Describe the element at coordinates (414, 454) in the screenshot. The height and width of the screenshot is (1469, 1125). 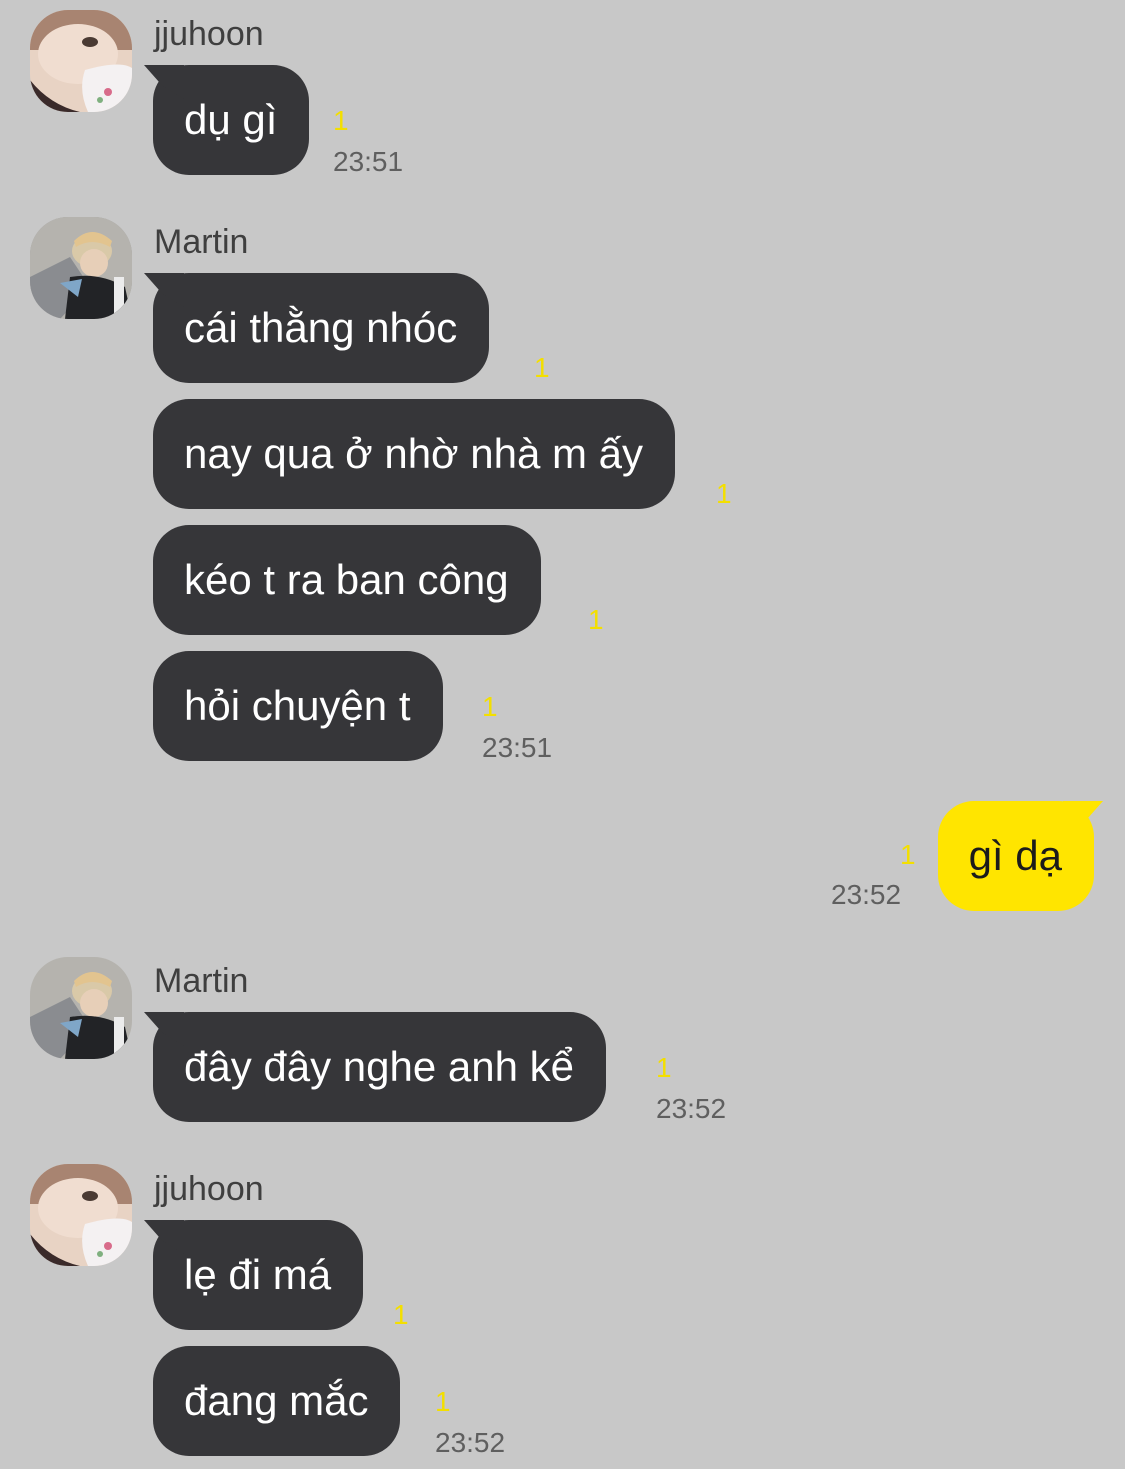
I see `message-bubble: nay qua ở nhờ nhà m ấy` at that location.